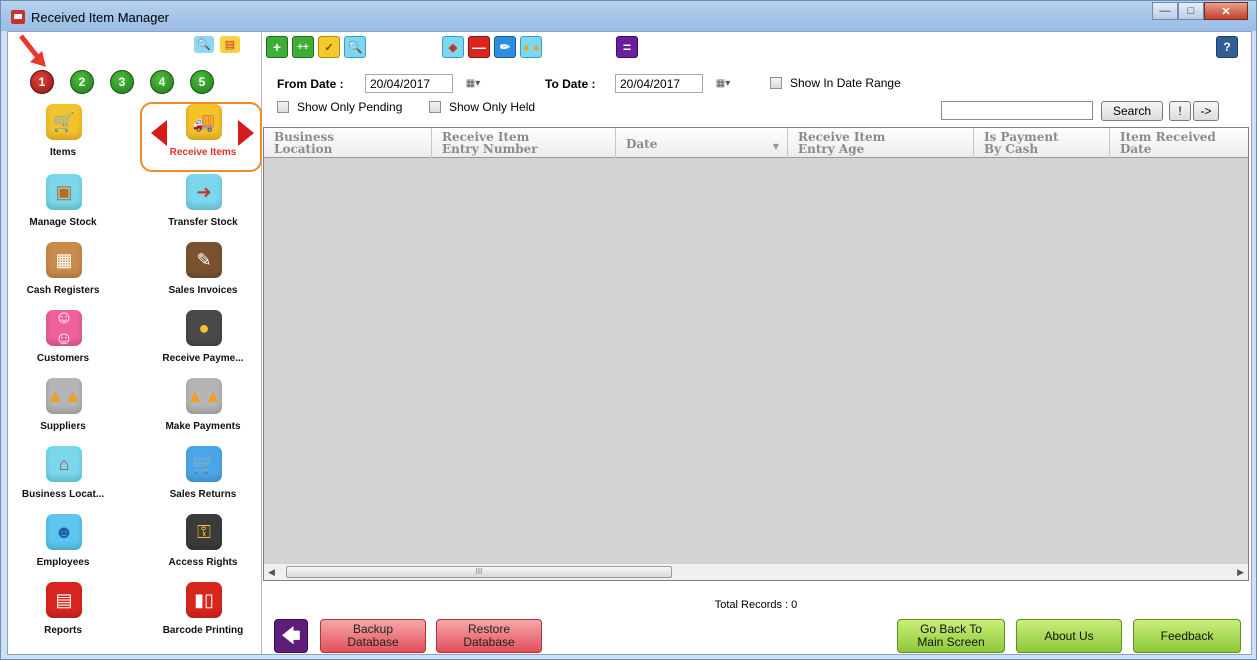 Image resolution: width=1257 pixels, height=660 pixels. I want to click on show-held-checkbox, so click(435, 107).